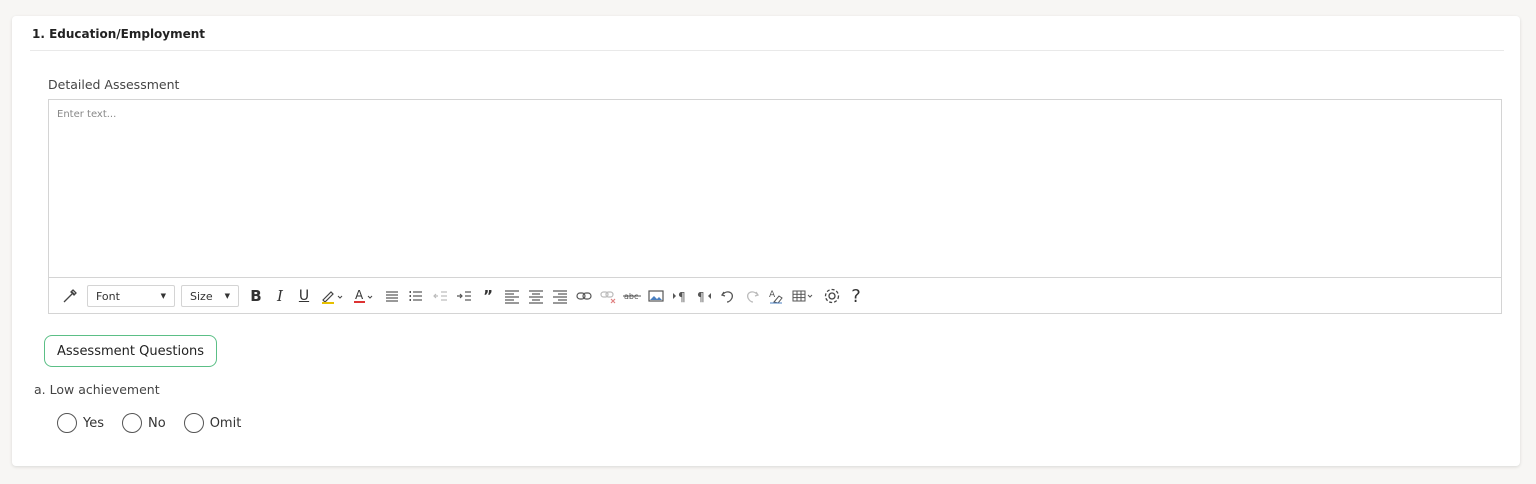 This screenshot has width=1536, height=484. I want to click on radio-group-low-achievement: Yes No Omit, so click(158, 423).